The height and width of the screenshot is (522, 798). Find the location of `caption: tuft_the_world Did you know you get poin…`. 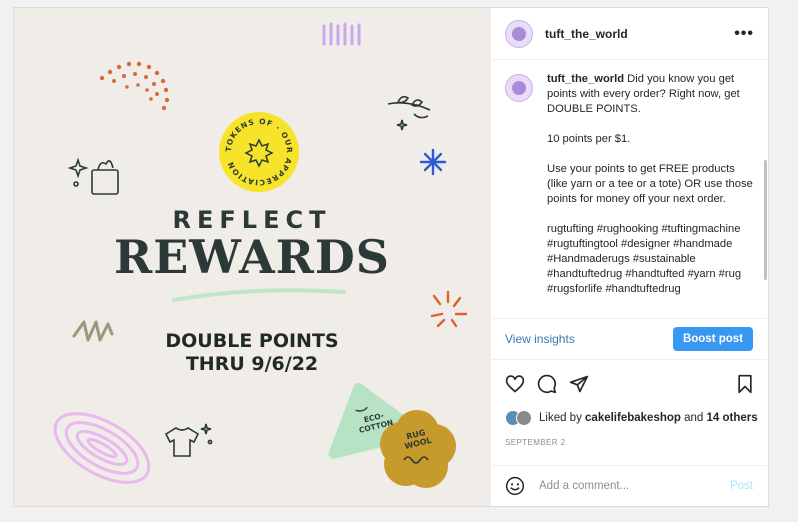

caption: tuft_the_world Did you know you get poin… is located at coordinates (650, 195).